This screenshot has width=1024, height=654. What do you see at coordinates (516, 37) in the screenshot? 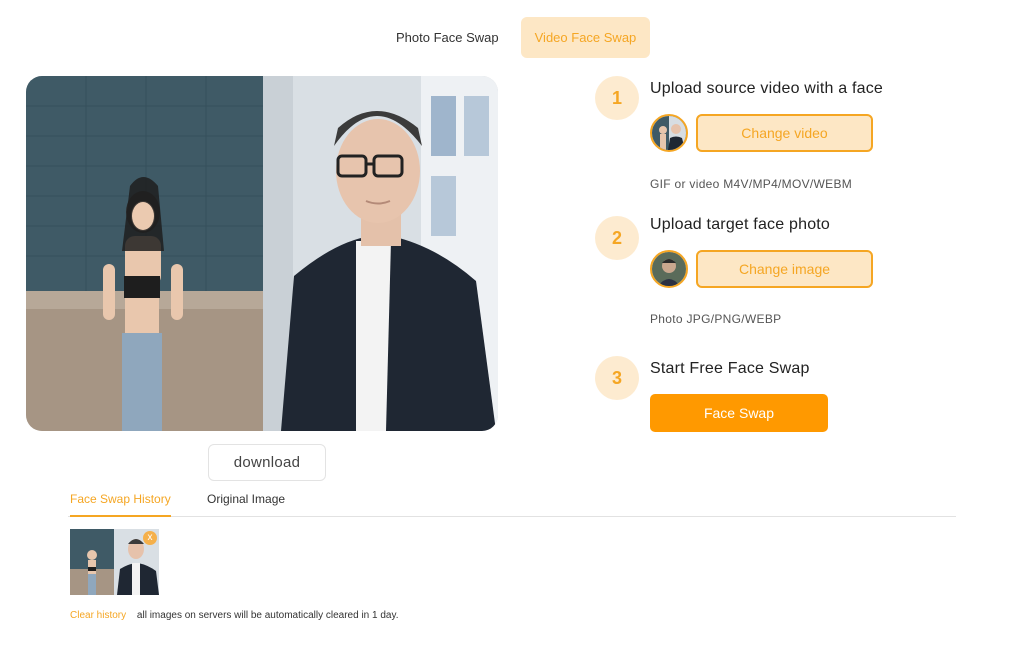
I see `mode-tabs: Photo Face Swap Video Face Swap` at bounding box center [516, 37].